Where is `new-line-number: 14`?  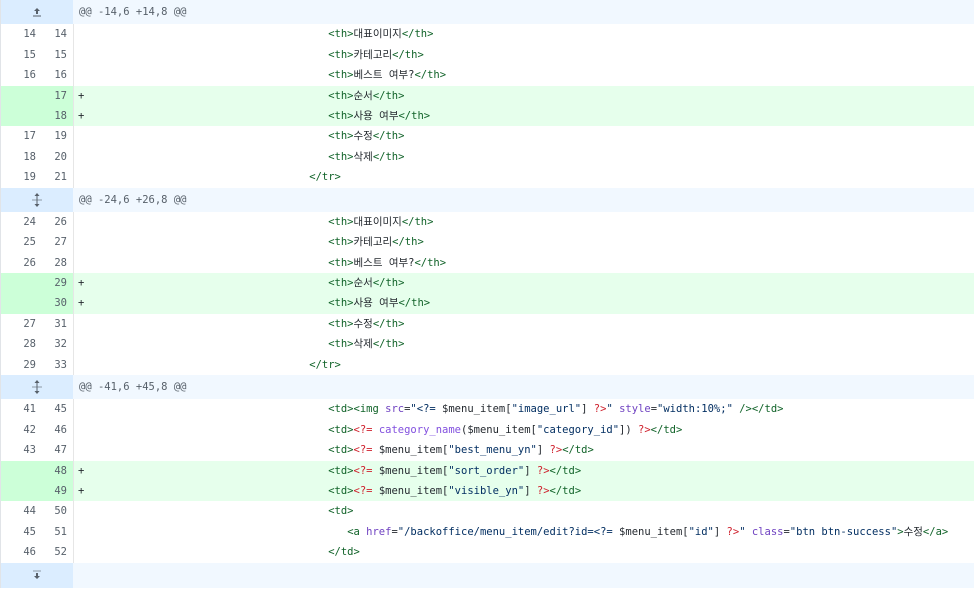
new-line-number: 14 is located at coordinates (55, 34).